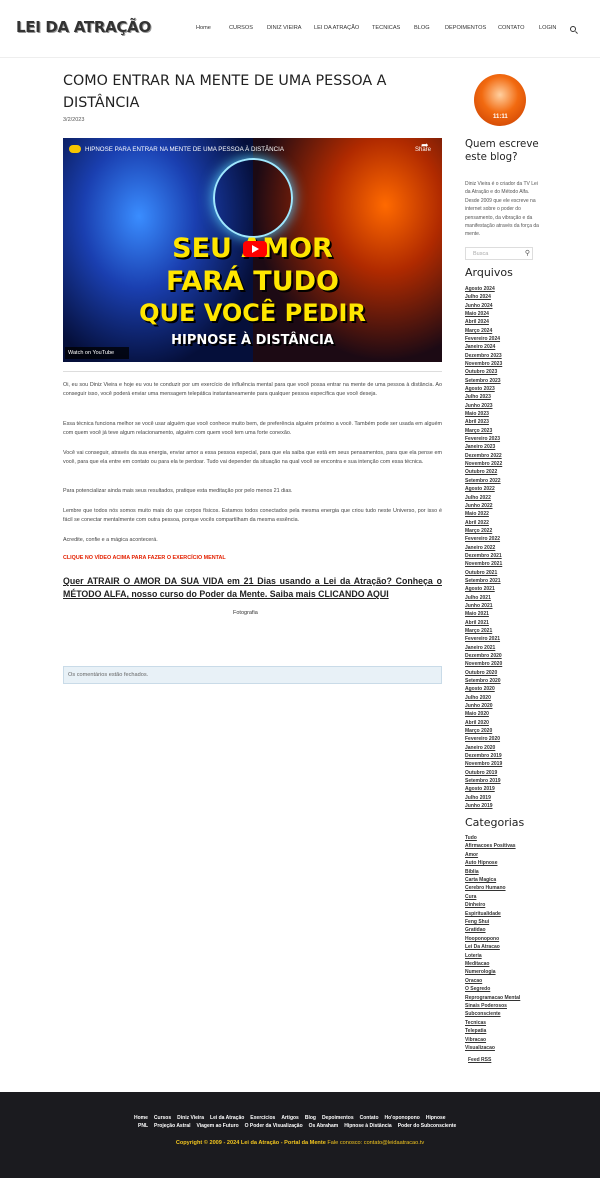 The width and height of the screenshot is (600, 1178). Describe the element at coordinates (483, 556) in the screenshot. I see `archive-link: Dezembro 2021` at that location.